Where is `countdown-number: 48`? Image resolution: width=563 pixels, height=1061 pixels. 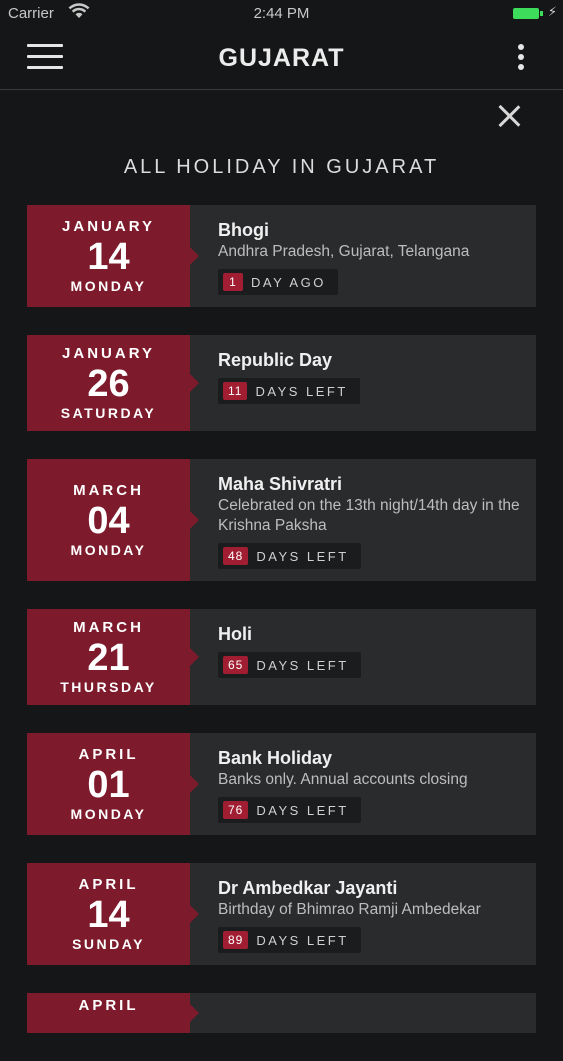 countdown-number: 48 is located at coordinates (236, 556).